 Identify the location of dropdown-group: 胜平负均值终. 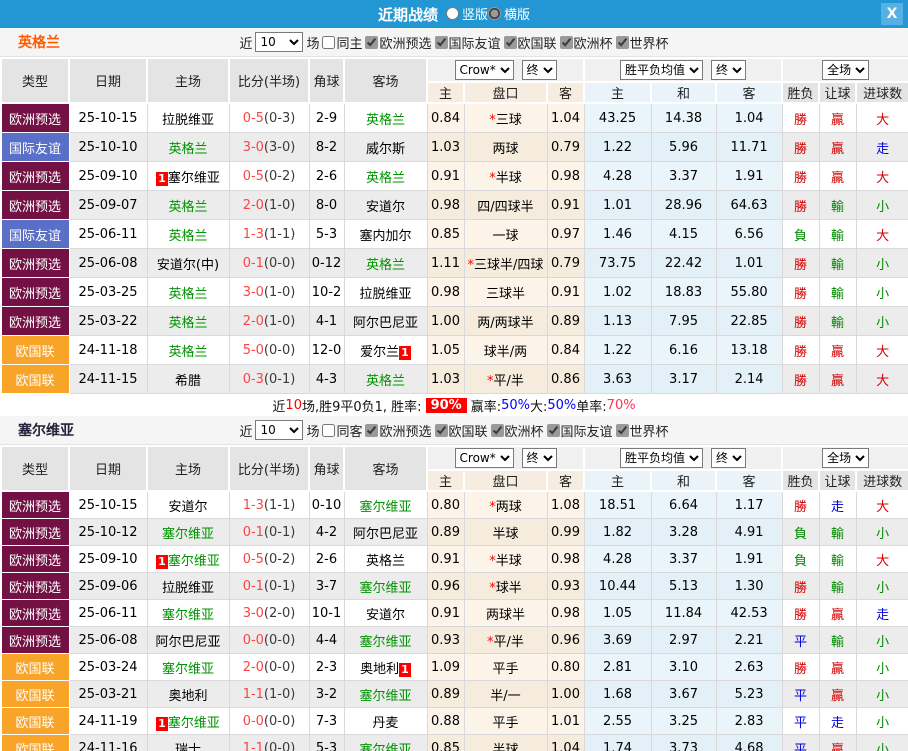
(683, 458).